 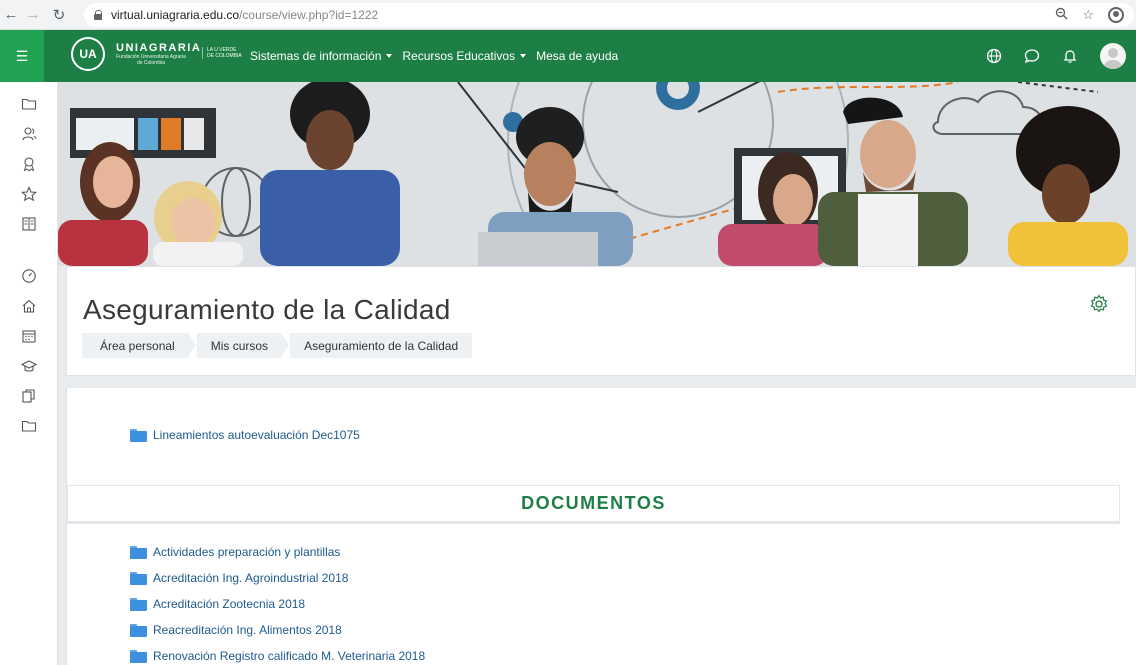 I want to click on users-icon, so click(x=29, y=134).